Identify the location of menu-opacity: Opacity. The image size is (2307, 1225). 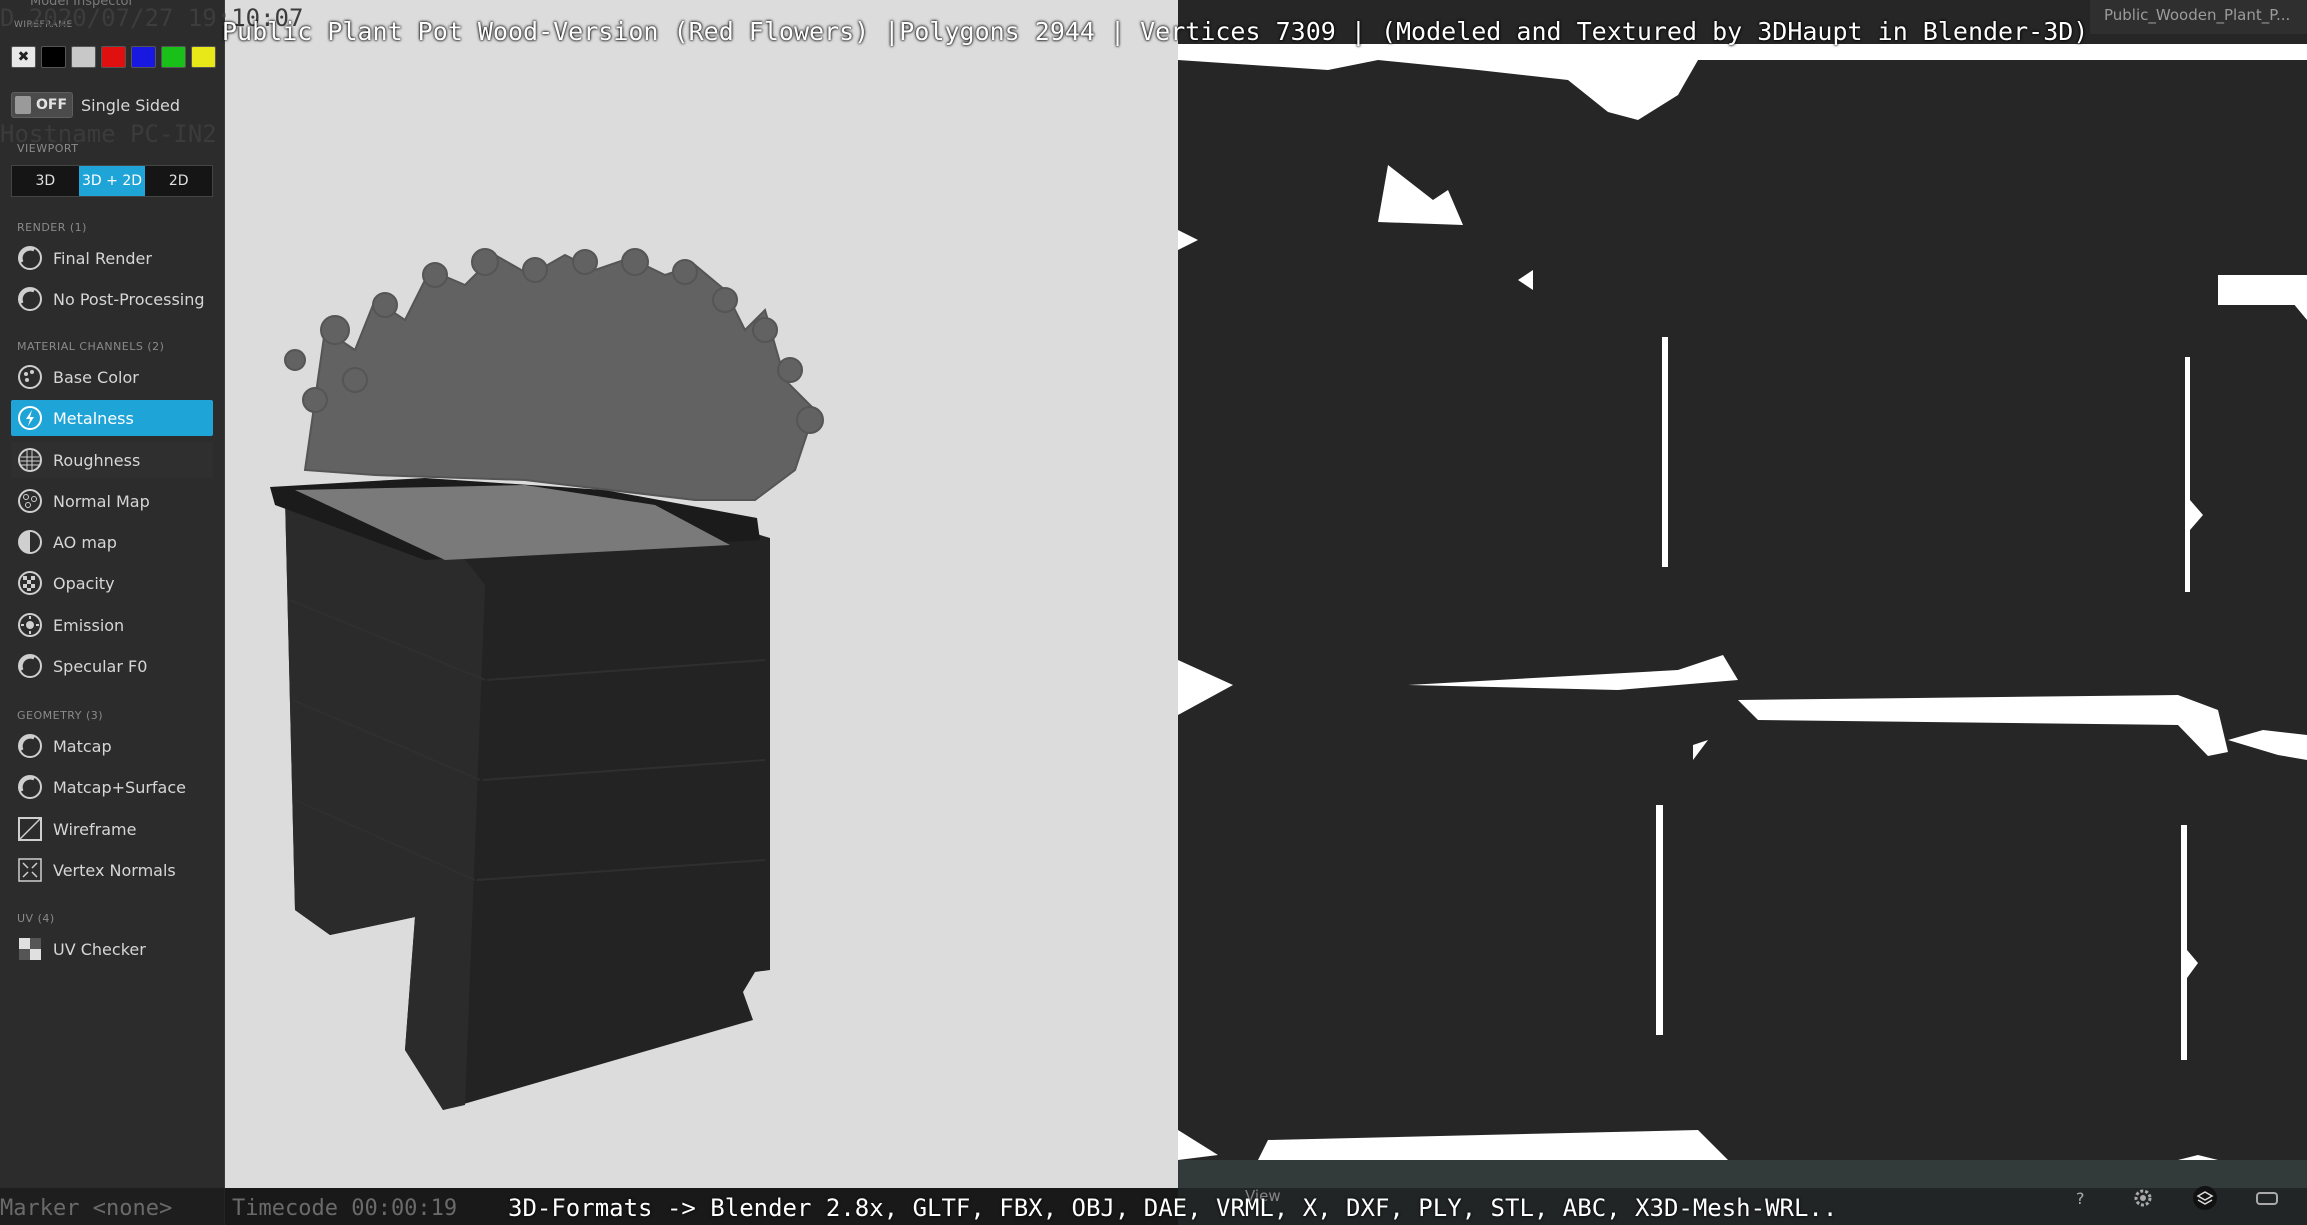
(112, 583).